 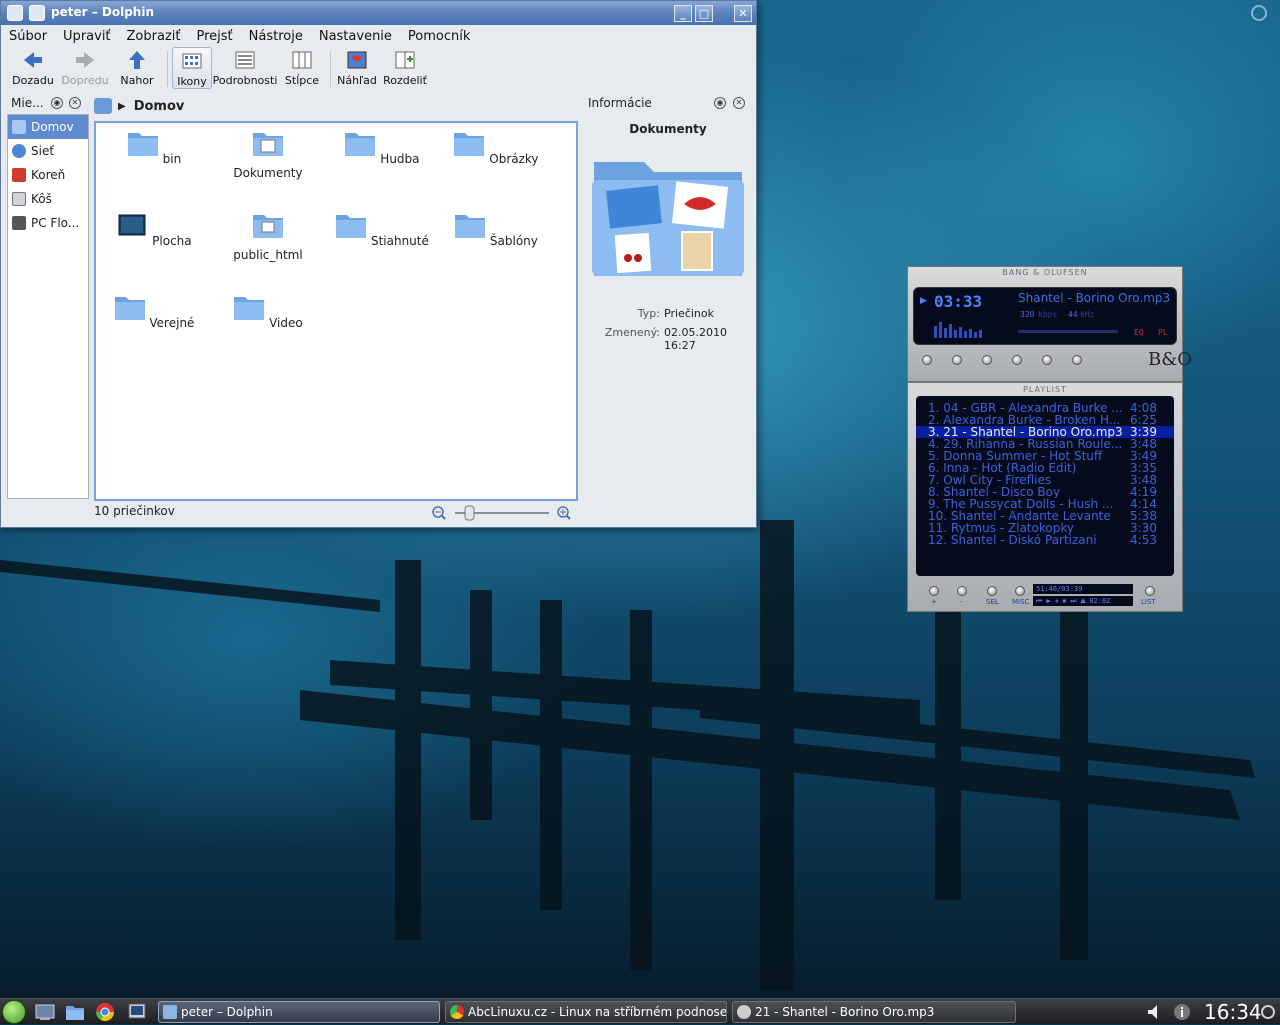 I want to click on list-button, so click(x=1150, y=591).